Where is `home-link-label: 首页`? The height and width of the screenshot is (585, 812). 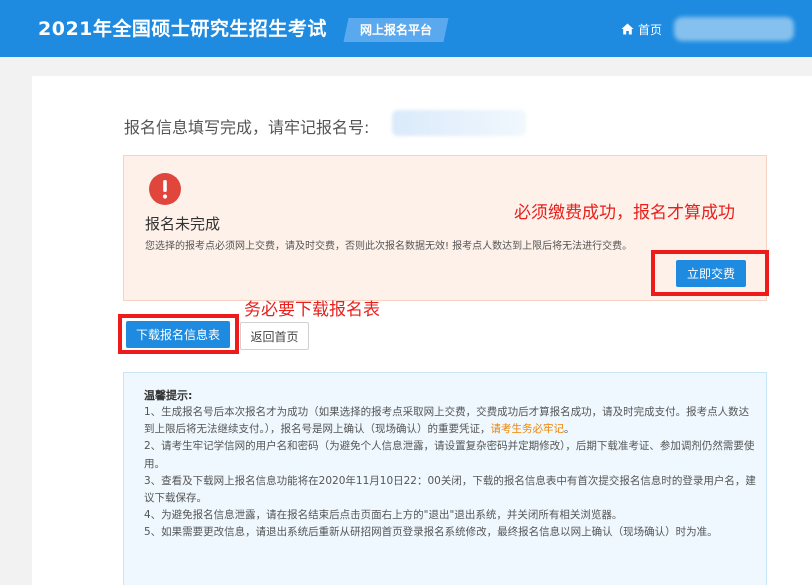 home-link-label: 首页 is located at coordinates (650, 29).